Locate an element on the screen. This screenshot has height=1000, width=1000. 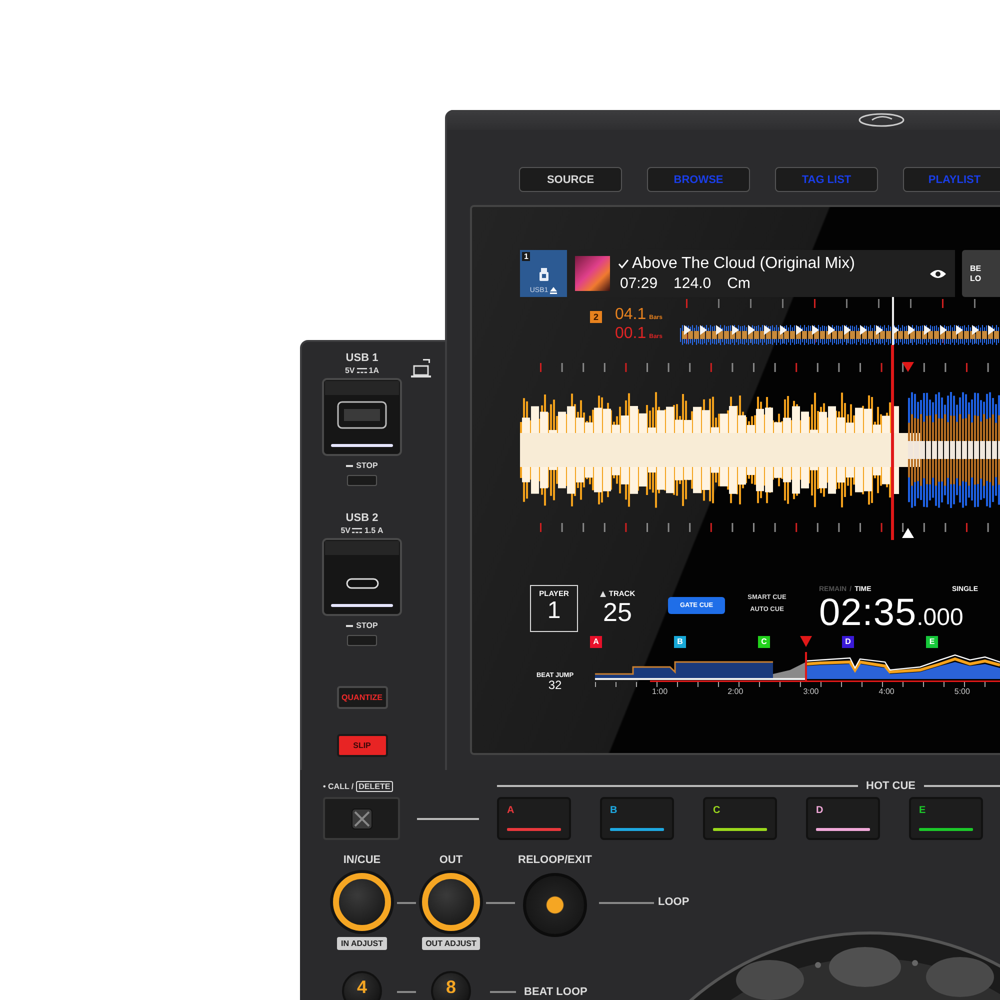
position-marker-icon is located at coordinates (908, 533).